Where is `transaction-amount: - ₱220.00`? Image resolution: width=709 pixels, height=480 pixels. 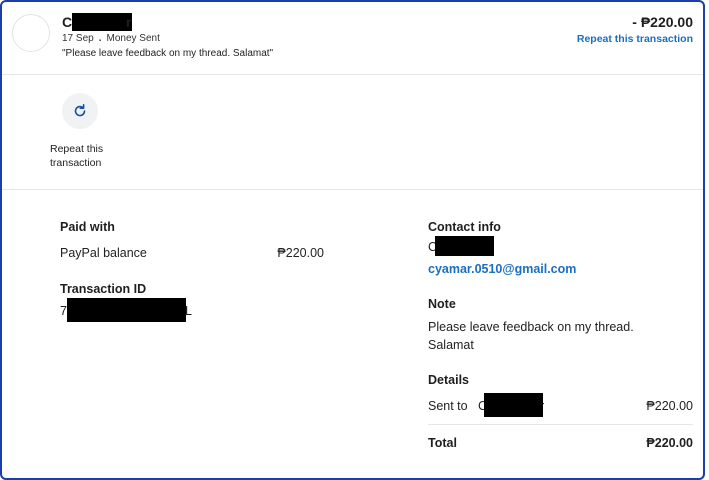 transaction-amount: - ₱220.00 is located at coordinates (662, 22).